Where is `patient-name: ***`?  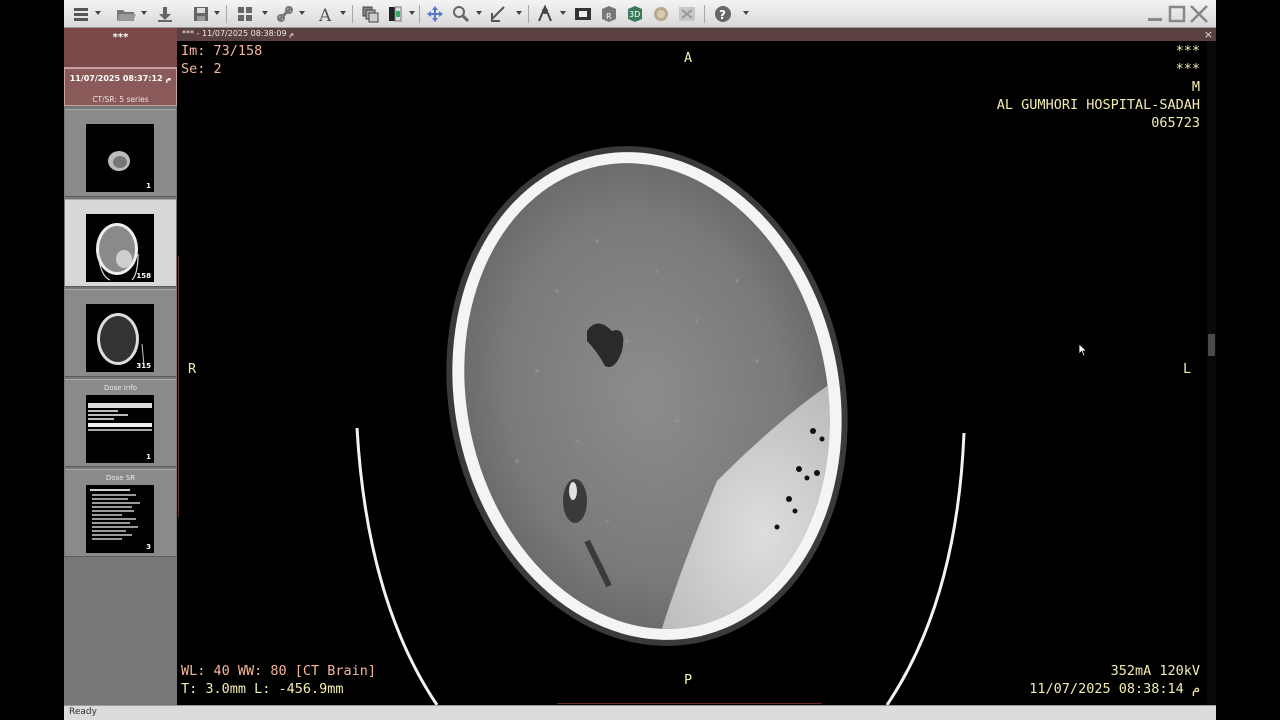
patient-name: *** is located at coordinates (120, 37).